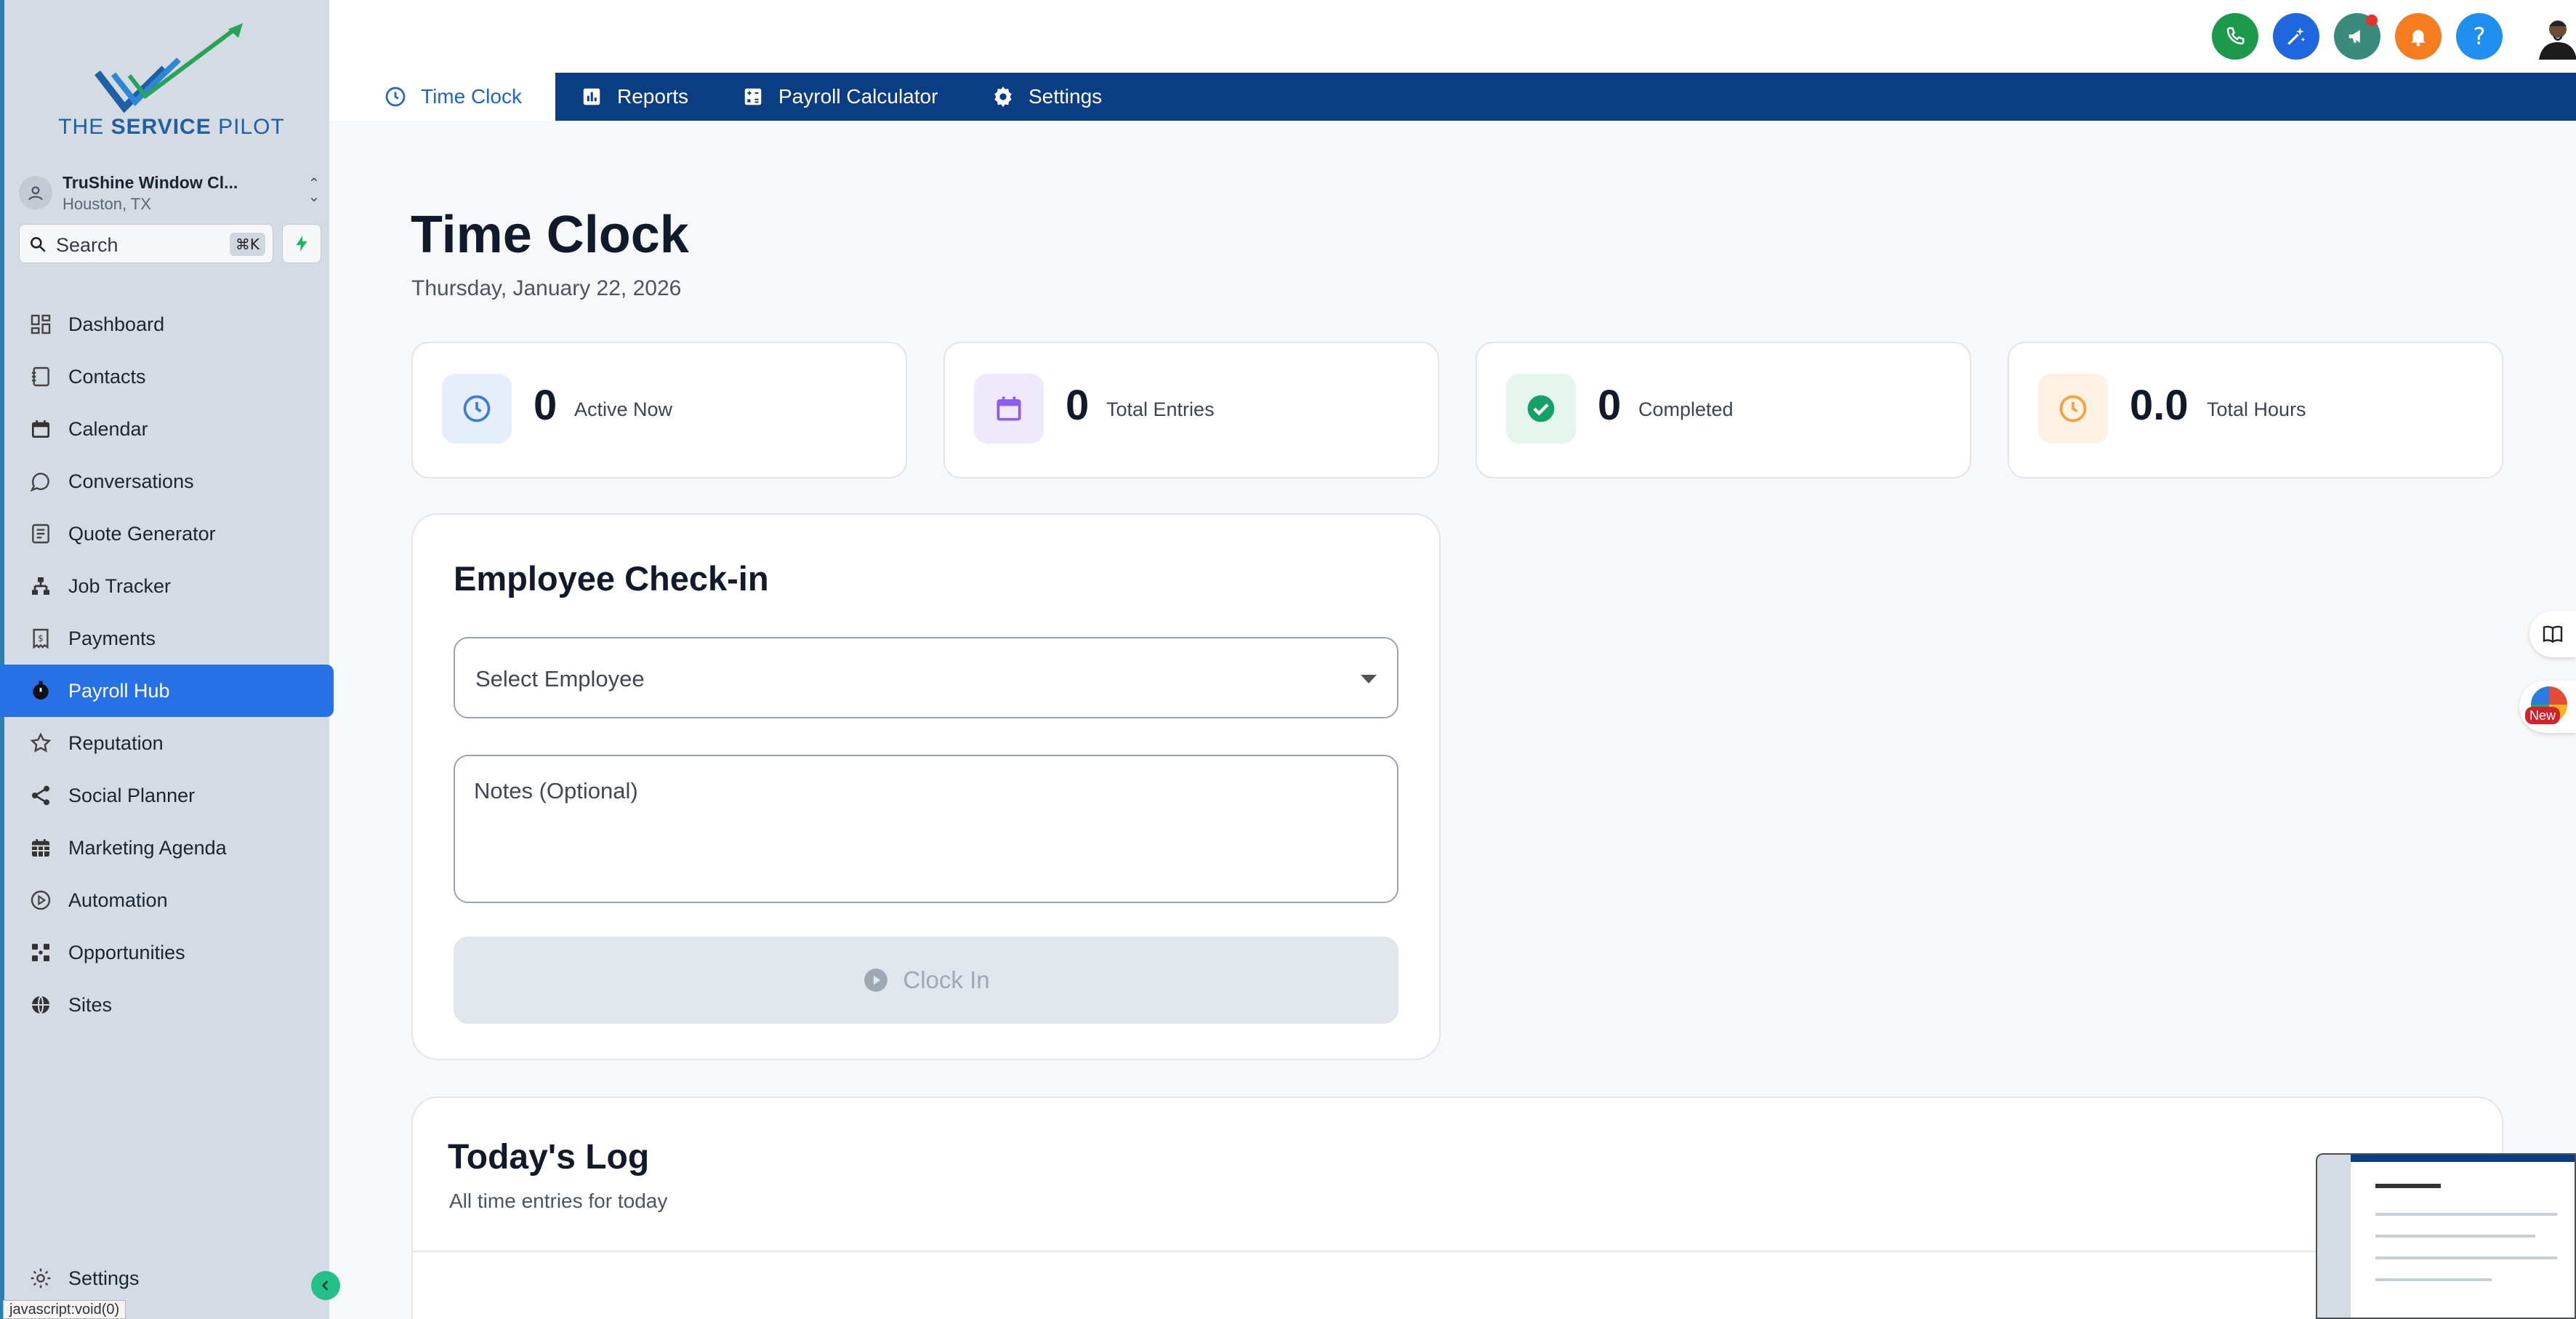 The image size is (2576, 1319). I want to click on account-location: Houston, TX, so click(107, 204).